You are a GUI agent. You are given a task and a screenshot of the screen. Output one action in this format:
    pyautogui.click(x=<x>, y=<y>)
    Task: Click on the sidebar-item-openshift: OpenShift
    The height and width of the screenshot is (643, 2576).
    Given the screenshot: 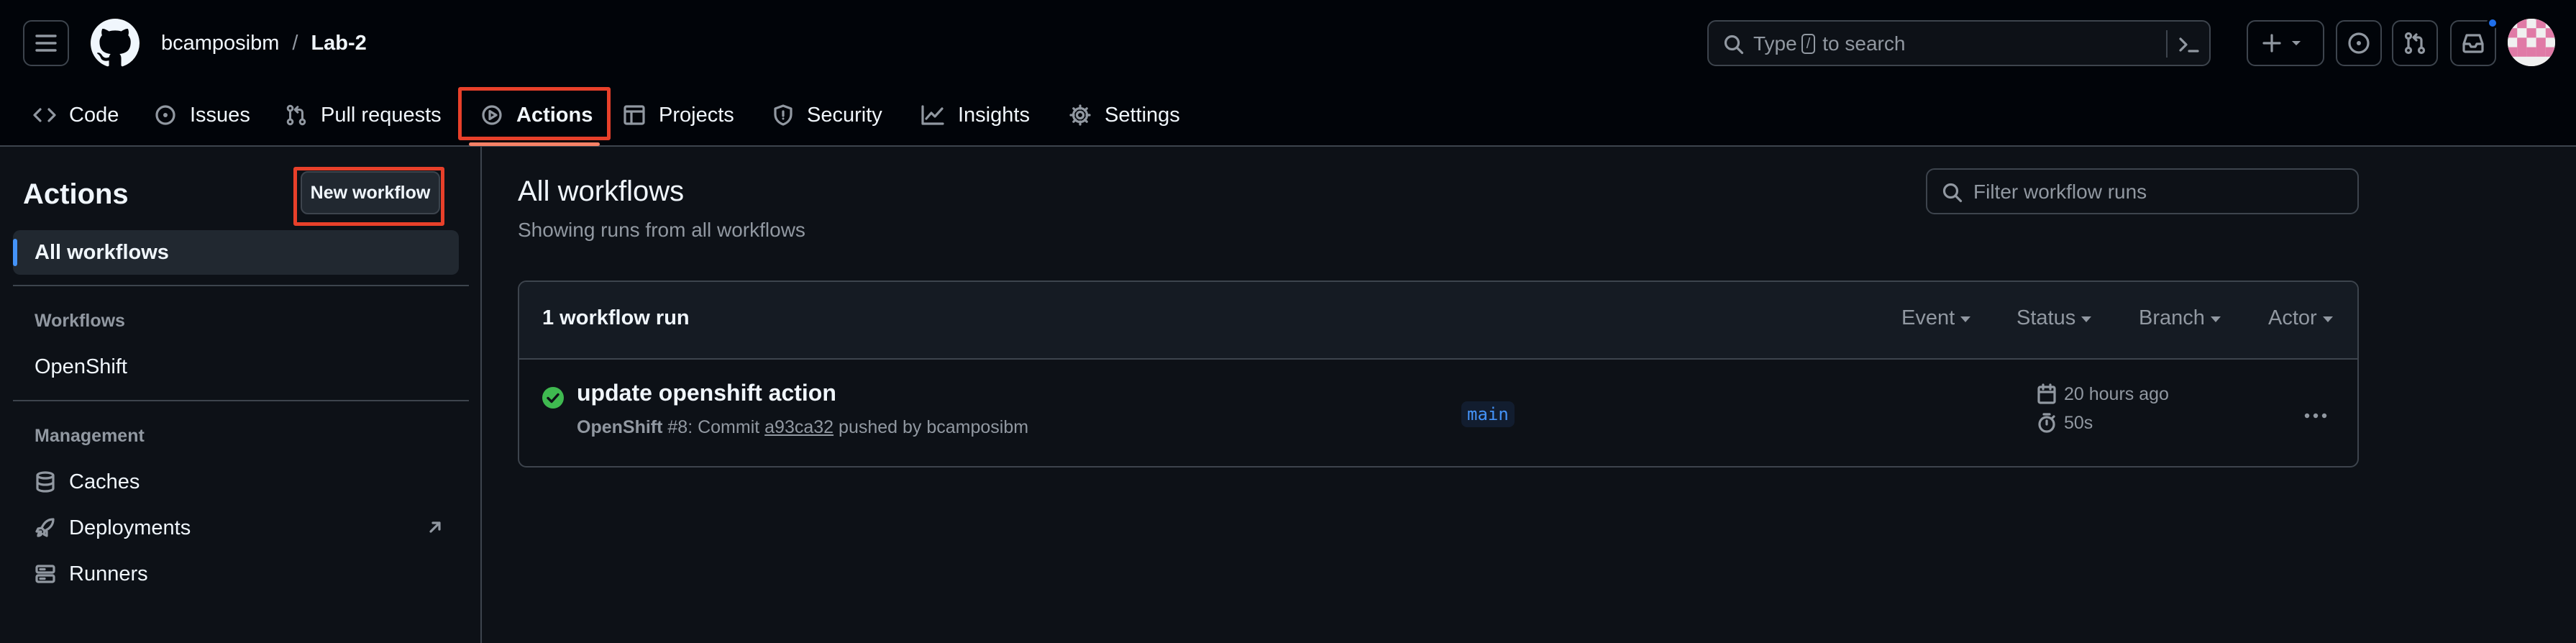 What is the action you would take?
    pyautogui.click(x=81, y=366)
    